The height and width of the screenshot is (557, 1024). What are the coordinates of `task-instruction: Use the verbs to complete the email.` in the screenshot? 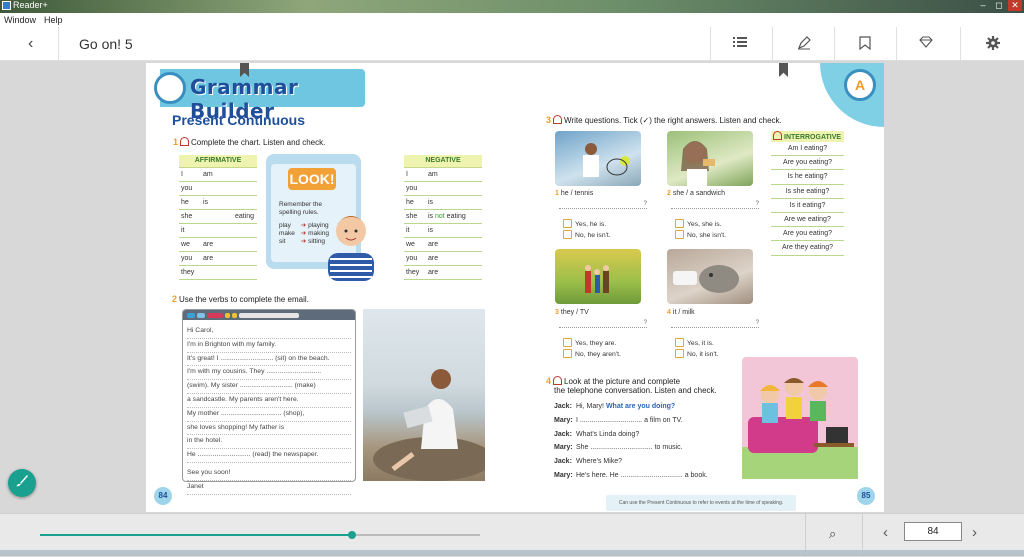 It's located at (244, 299).